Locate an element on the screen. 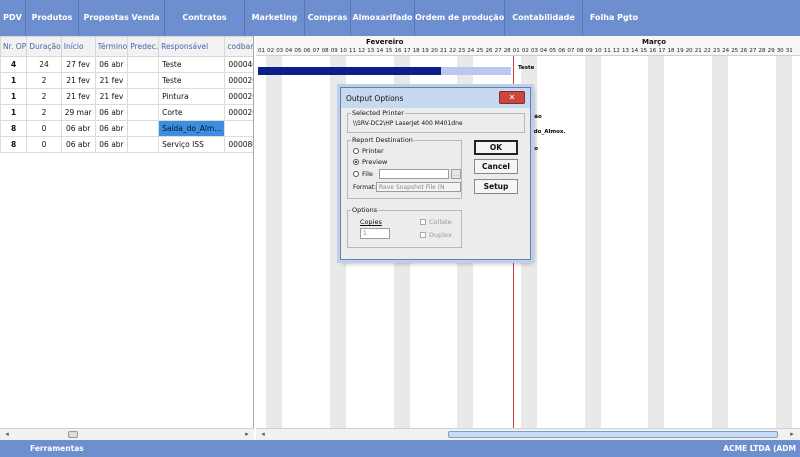  gantt-scroll-thumb is located at coordinates (613, 434).